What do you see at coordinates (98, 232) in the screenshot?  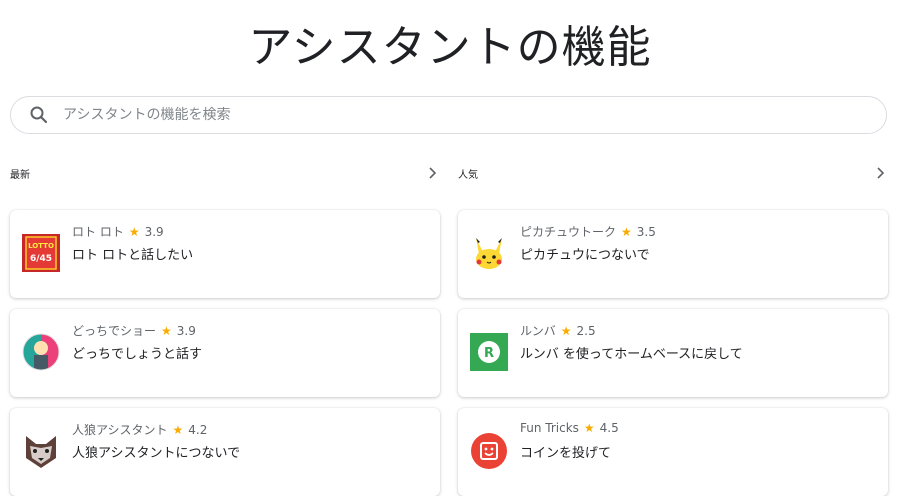 I see `card-title: ロト ロト` at bounding box center [98, 232].